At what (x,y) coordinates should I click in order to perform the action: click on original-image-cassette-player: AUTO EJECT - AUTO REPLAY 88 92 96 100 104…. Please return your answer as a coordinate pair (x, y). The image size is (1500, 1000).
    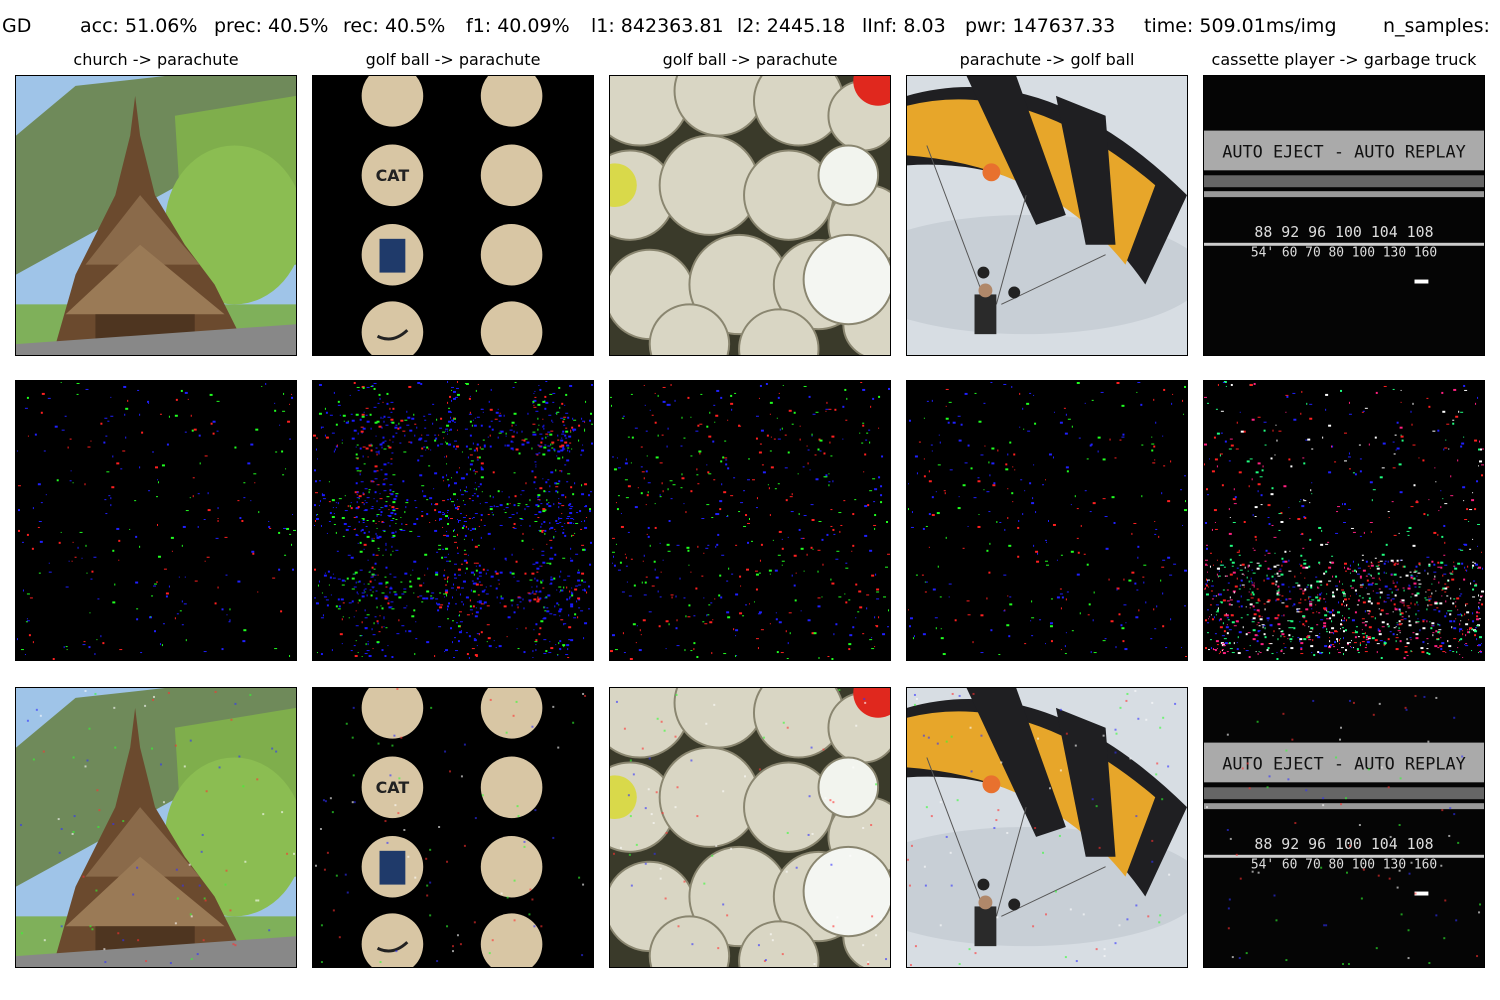
    Looking at the image, I should click on (1344, 215).